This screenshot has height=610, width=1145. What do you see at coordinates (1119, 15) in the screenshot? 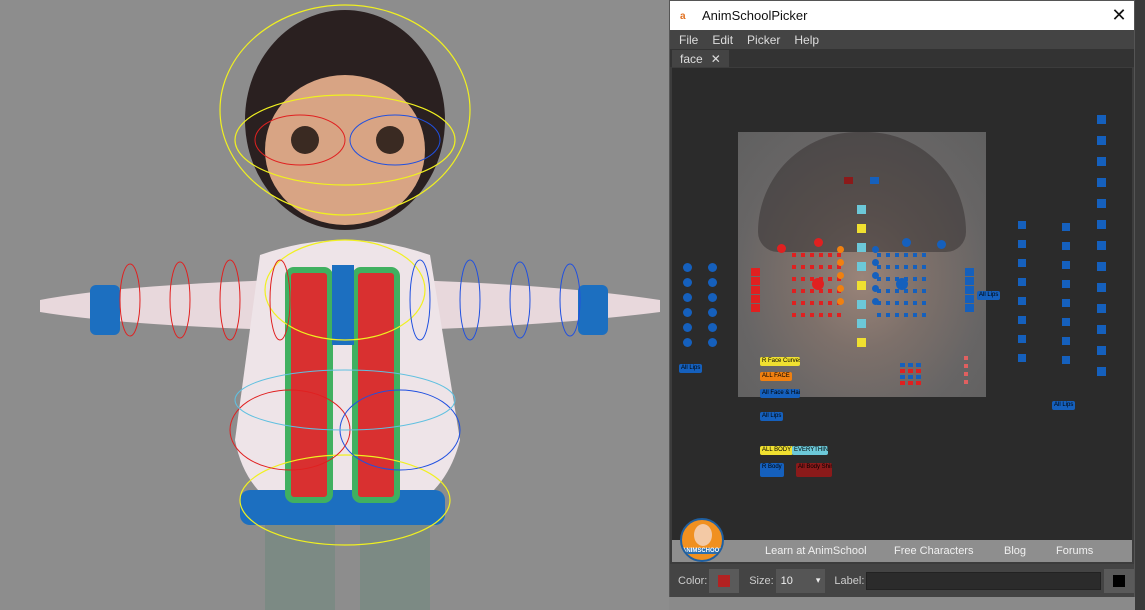
I see `close-icon: ✕` at bounding box center [1119, 15].